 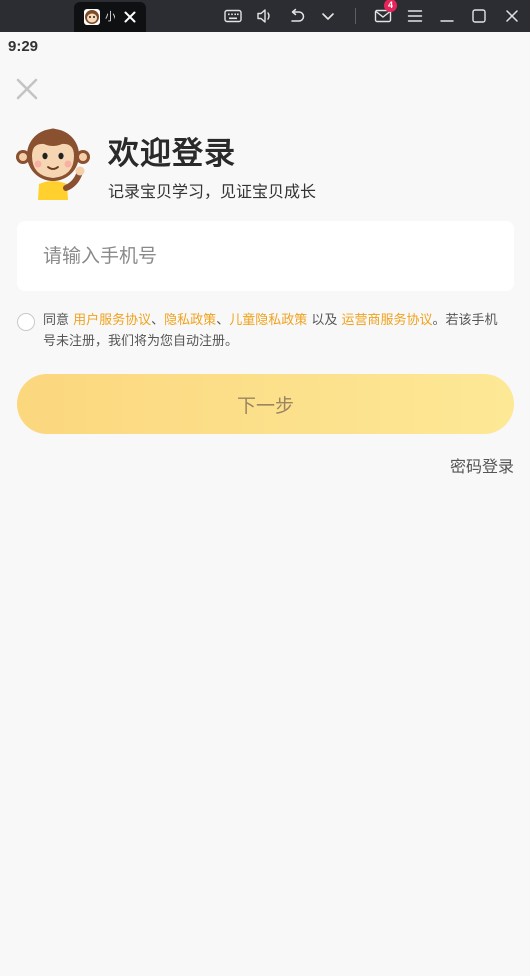 I want to click on welcome-subtitle: 记录宝贝学习，见证宝贝成长, so click(x=212, y=191).